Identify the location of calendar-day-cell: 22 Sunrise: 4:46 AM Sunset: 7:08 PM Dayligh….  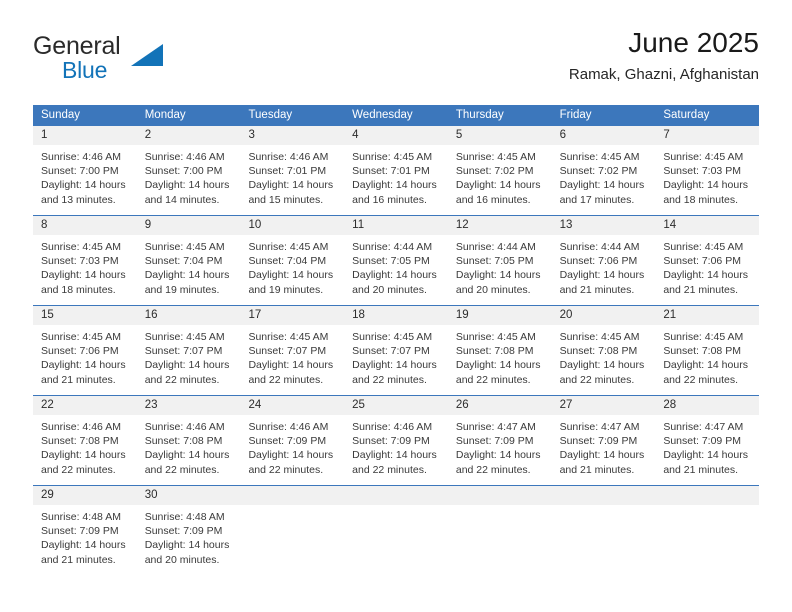
(85, 440).